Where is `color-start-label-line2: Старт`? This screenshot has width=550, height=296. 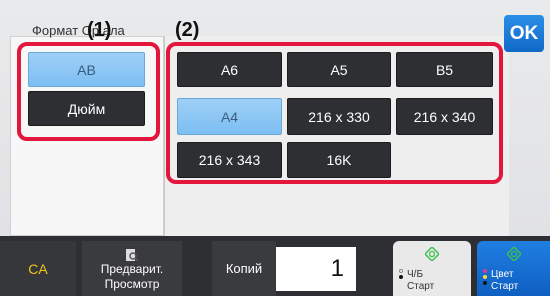
color-start-label-line2: Старт is located at coordinates (505, 286).